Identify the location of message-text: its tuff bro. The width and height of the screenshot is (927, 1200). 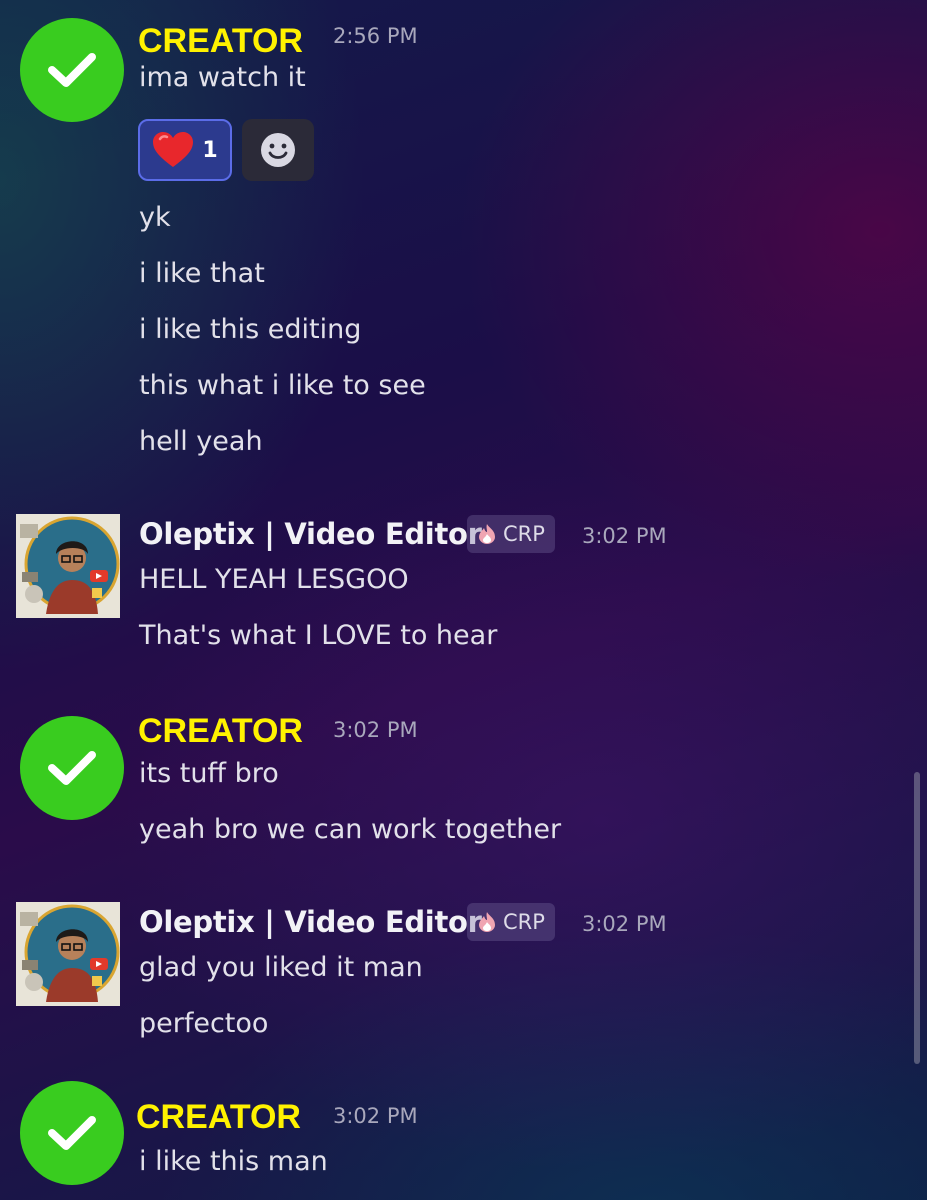
(209, 773).